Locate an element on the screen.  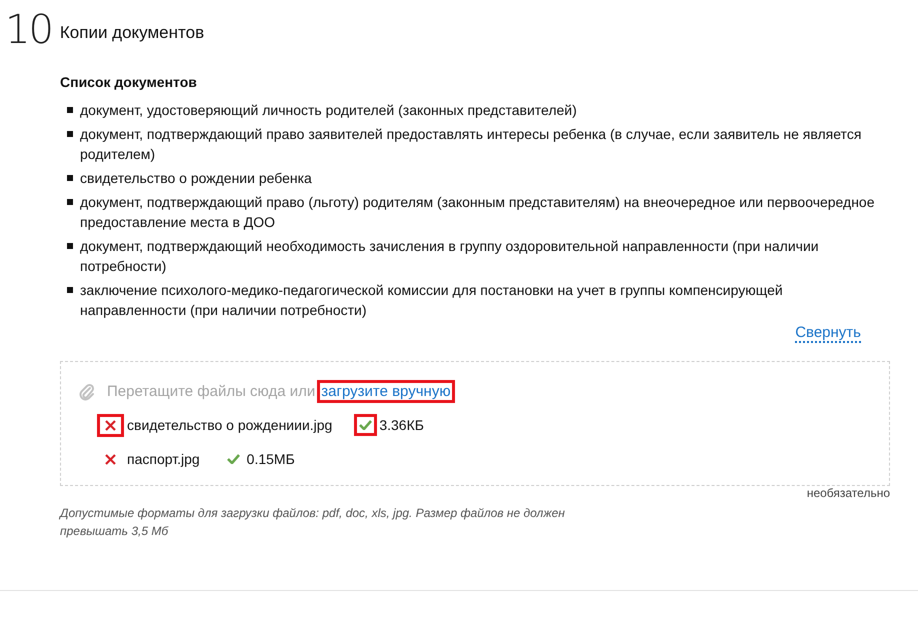
remove-button is located at coordinates (110, 425).